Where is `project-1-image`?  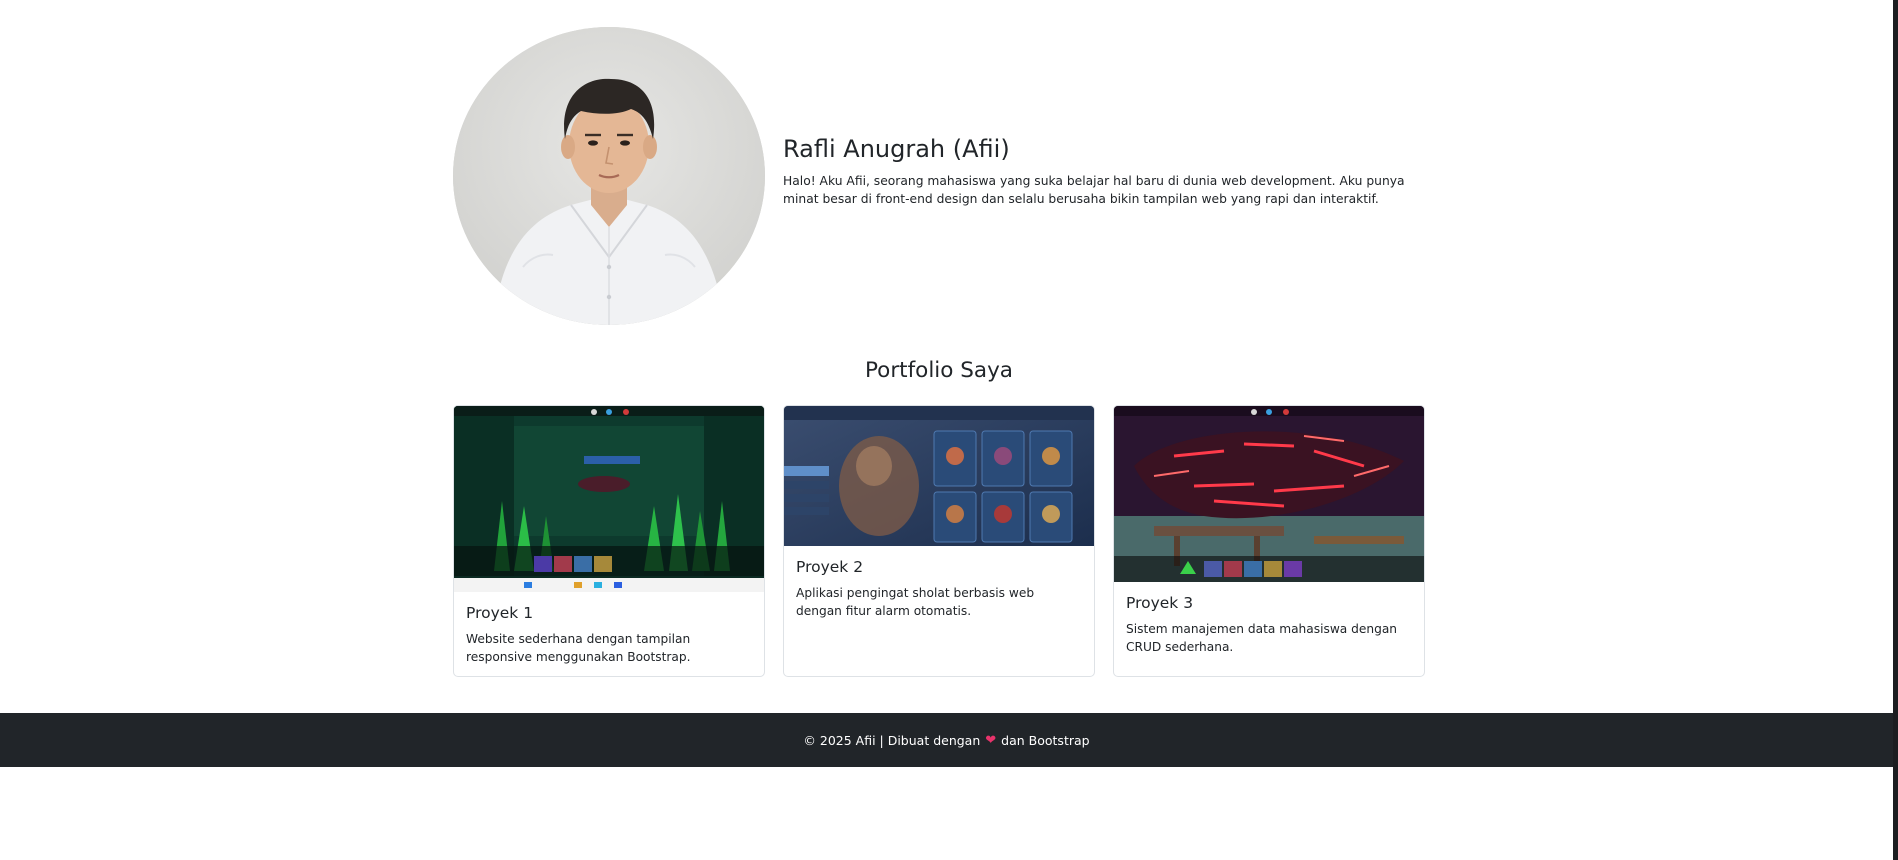
project-1-image is located at coordinates (609, 499).